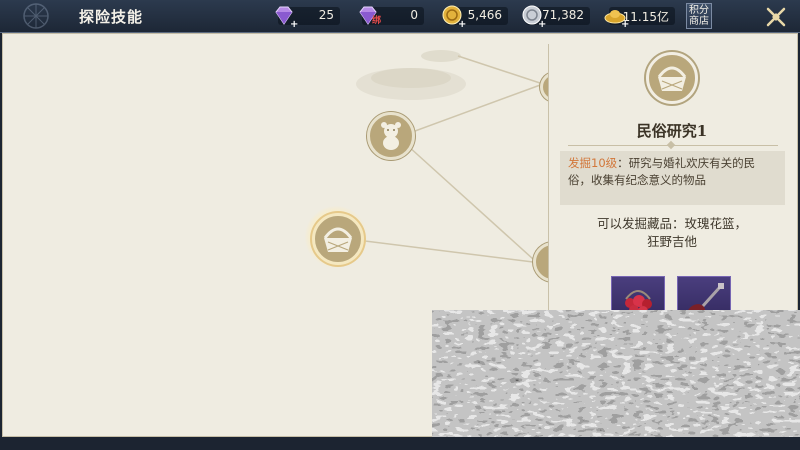 Image resolution: width=800 pixels, height=450 pixels. I want to click on currency-silver-coin: + 71,382, so click(556, 17).